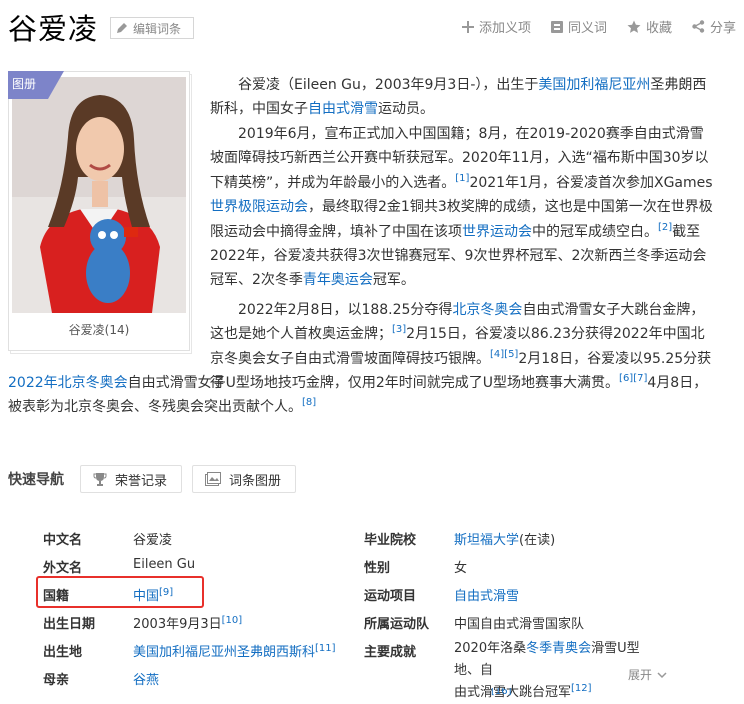 Image resolution: width=744 pixels, height=704 pixels. I want to click on page-title: 谷爱凌, so click(53, 29).